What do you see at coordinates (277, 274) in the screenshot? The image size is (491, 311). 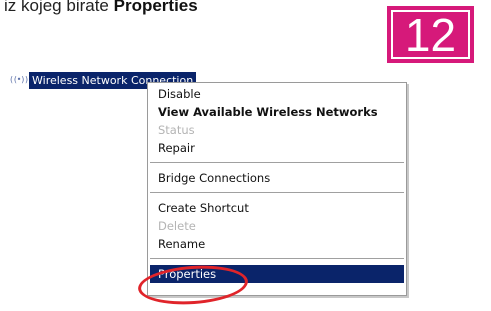 I see `menu-item-properties: Properties` at bounding box center [277, 274].